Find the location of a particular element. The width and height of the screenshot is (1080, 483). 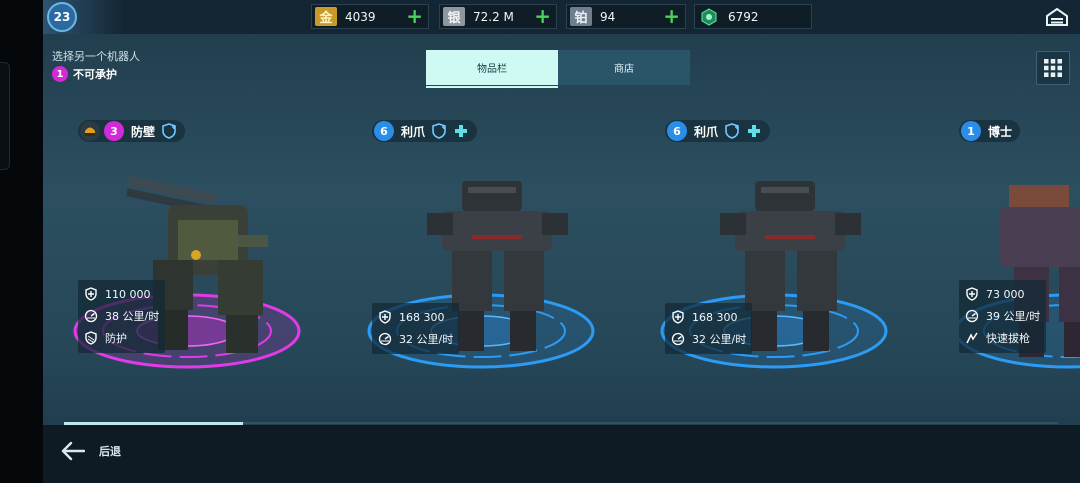

silver-icon: 银 is located at coordinates (454, 16).